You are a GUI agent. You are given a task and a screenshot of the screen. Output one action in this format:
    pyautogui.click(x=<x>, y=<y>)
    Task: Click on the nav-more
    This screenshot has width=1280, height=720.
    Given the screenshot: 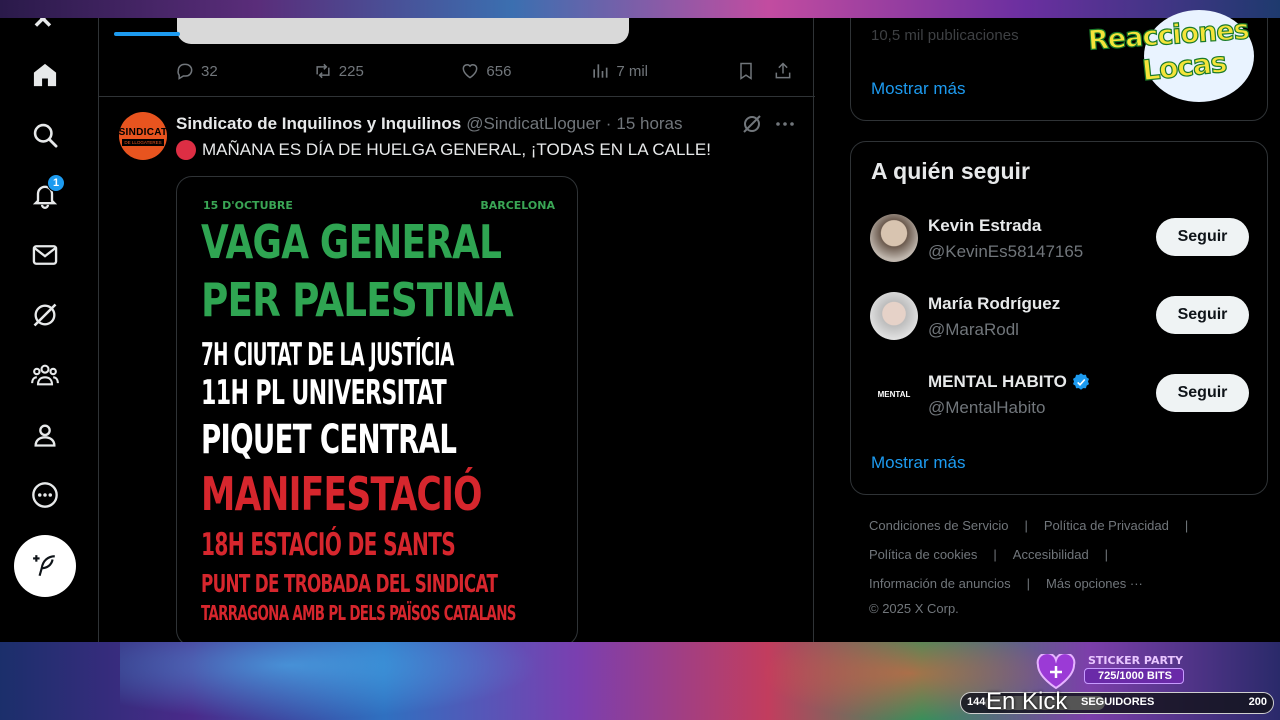 What is the action you would take?
    pyautogui.click(x=45, y=495)
    